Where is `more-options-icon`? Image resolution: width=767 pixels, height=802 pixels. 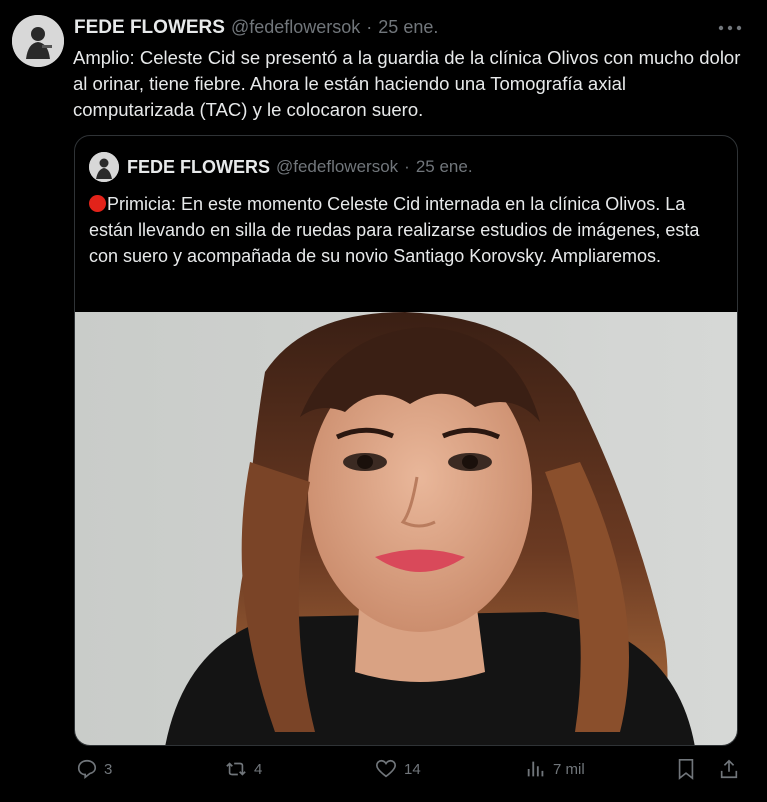 more-options-icon is located at coordinates (730, 25).